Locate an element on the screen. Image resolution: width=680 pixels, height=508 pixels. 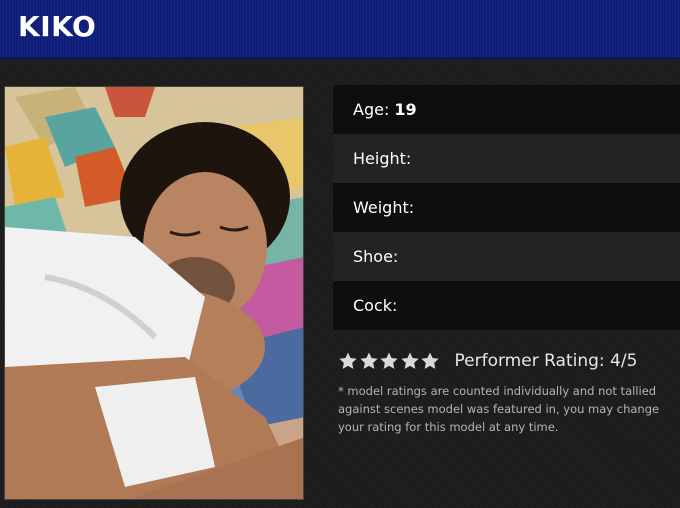
stat-label-weight: Weight: is located at coordinates (384, 207).